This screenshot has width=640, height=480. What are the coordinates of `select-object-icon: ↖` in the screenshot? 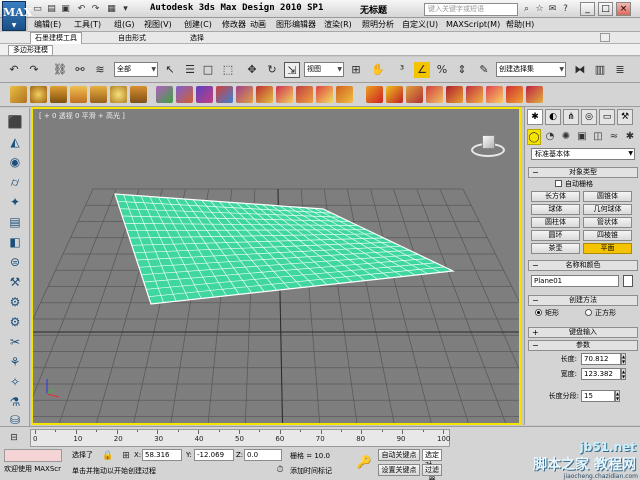 It's located at (170, 70).